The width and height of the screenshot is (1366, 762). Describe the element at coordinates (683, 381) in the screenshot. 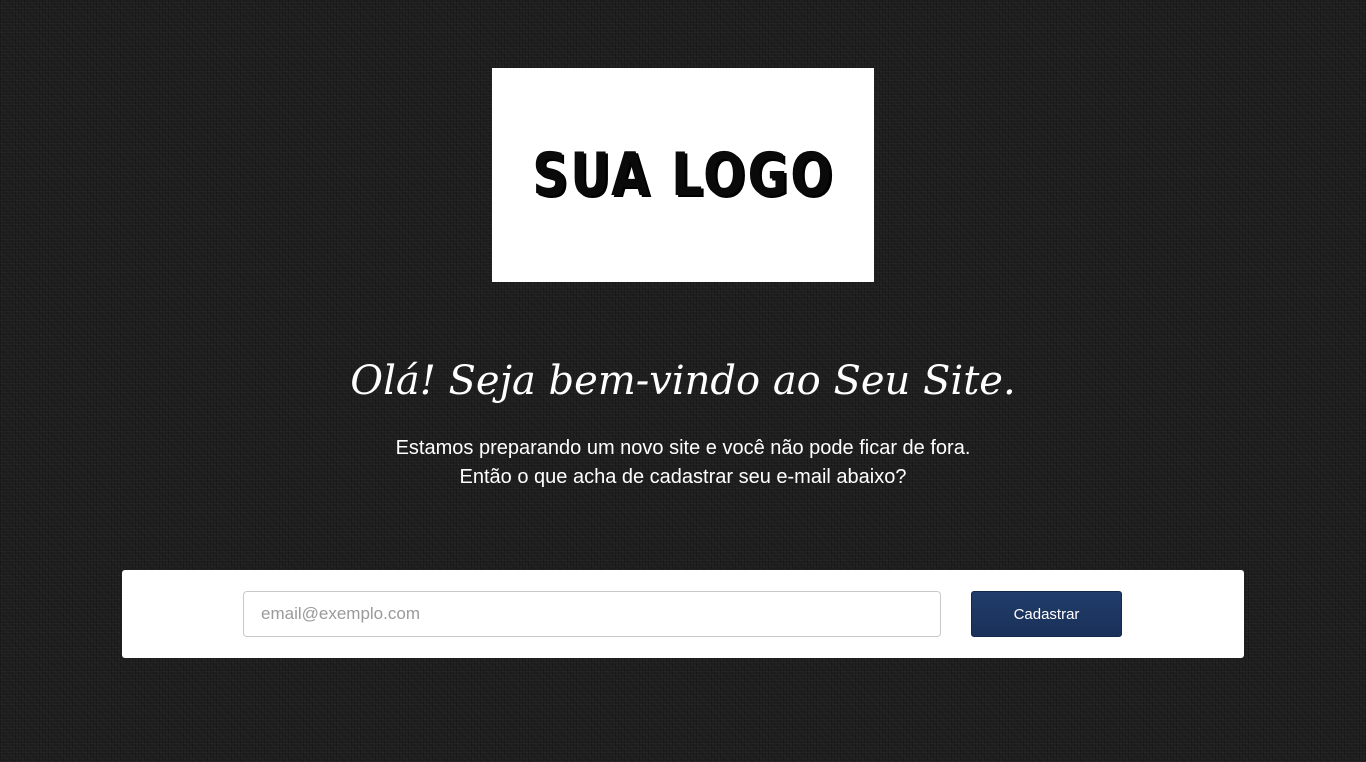

I see `welcome-headline: Olá! Seja bem-vindo ao Seu Site.` at that location.